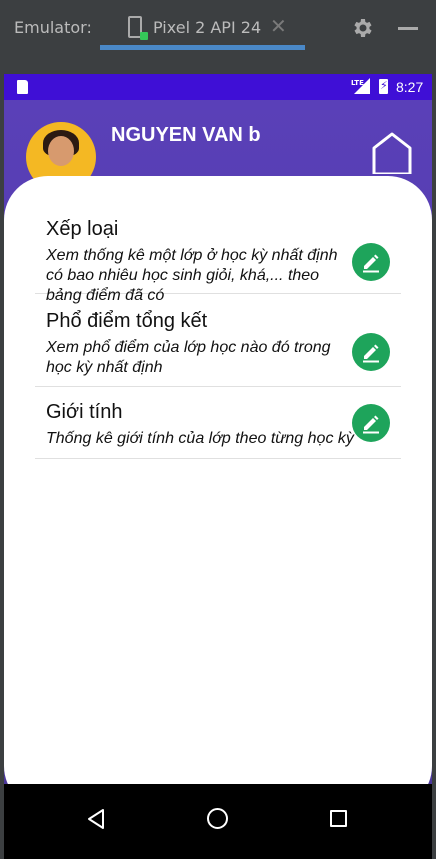 Image resolution: width=436 pixels, height=859 pixels. I want to click on navigation-bar, so click(218, 821).